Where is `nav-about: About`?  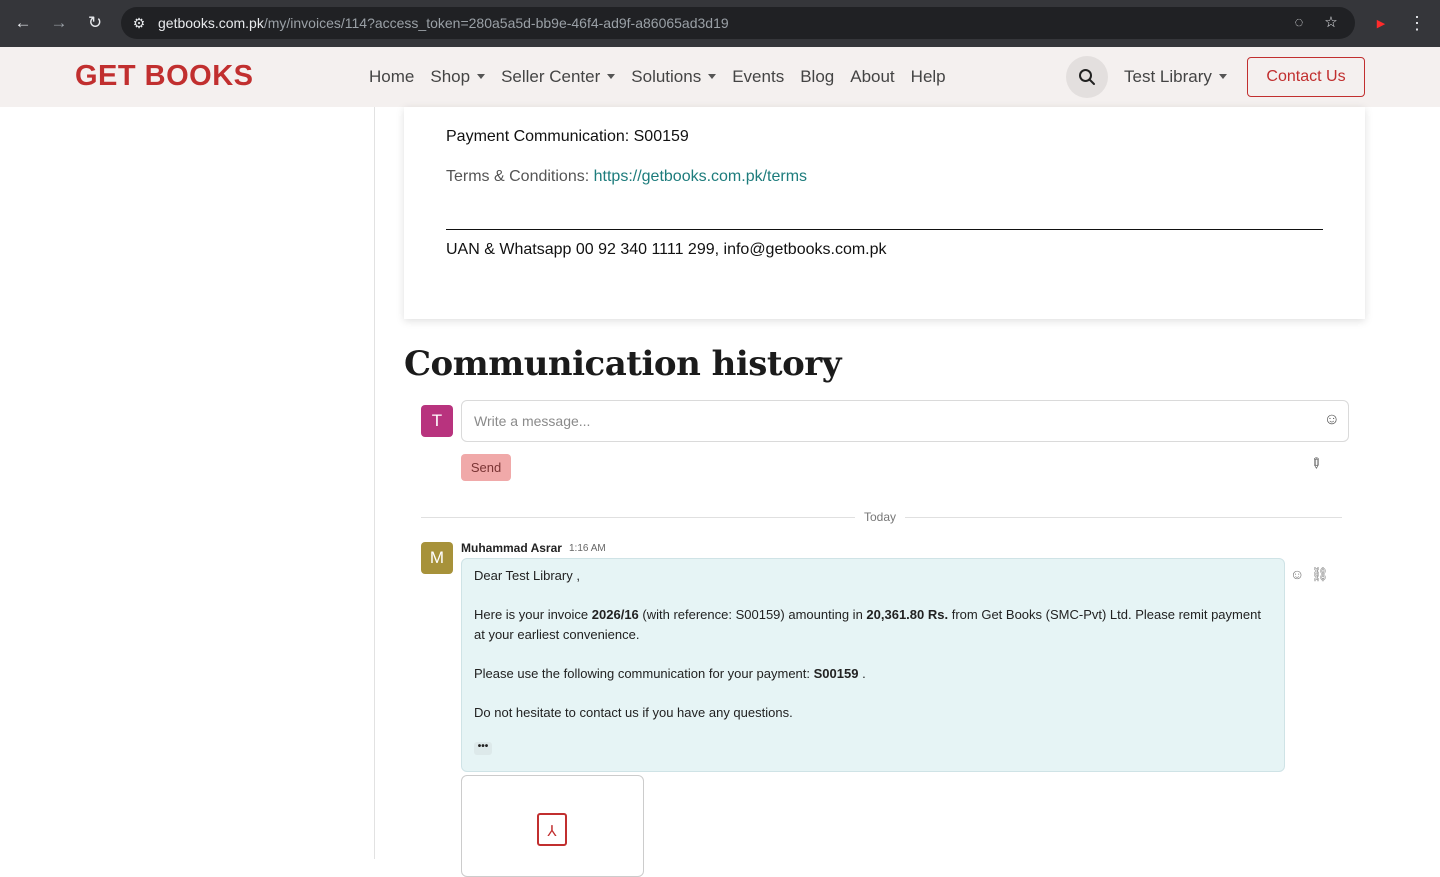
nav-about: About is located at coordinates (872, 77).